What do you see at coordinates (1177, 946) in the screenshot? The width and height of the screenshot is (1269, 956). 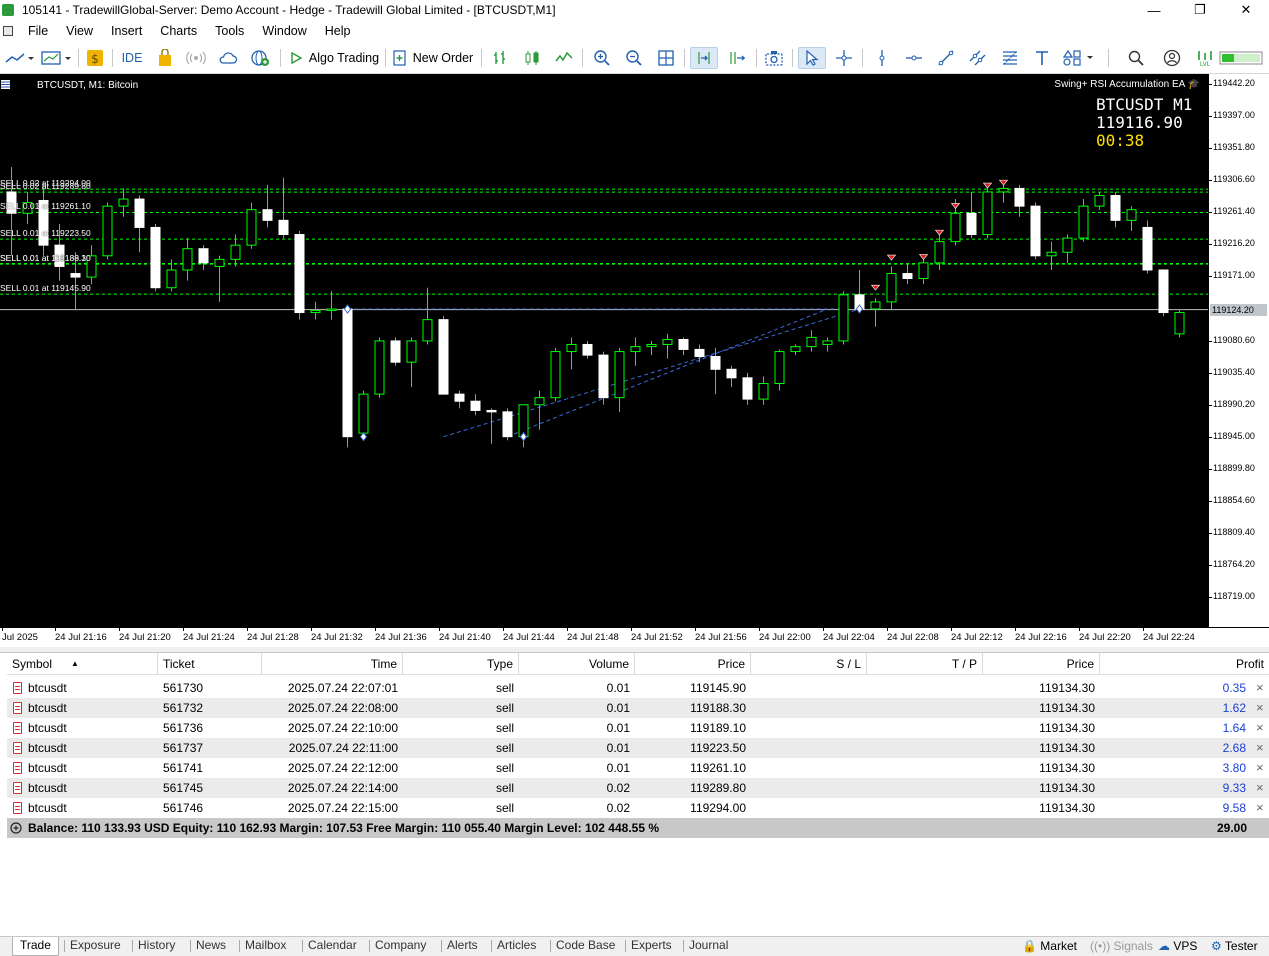 I see `vps-status: ☁ VPS` at bounding box center [1177, 946].